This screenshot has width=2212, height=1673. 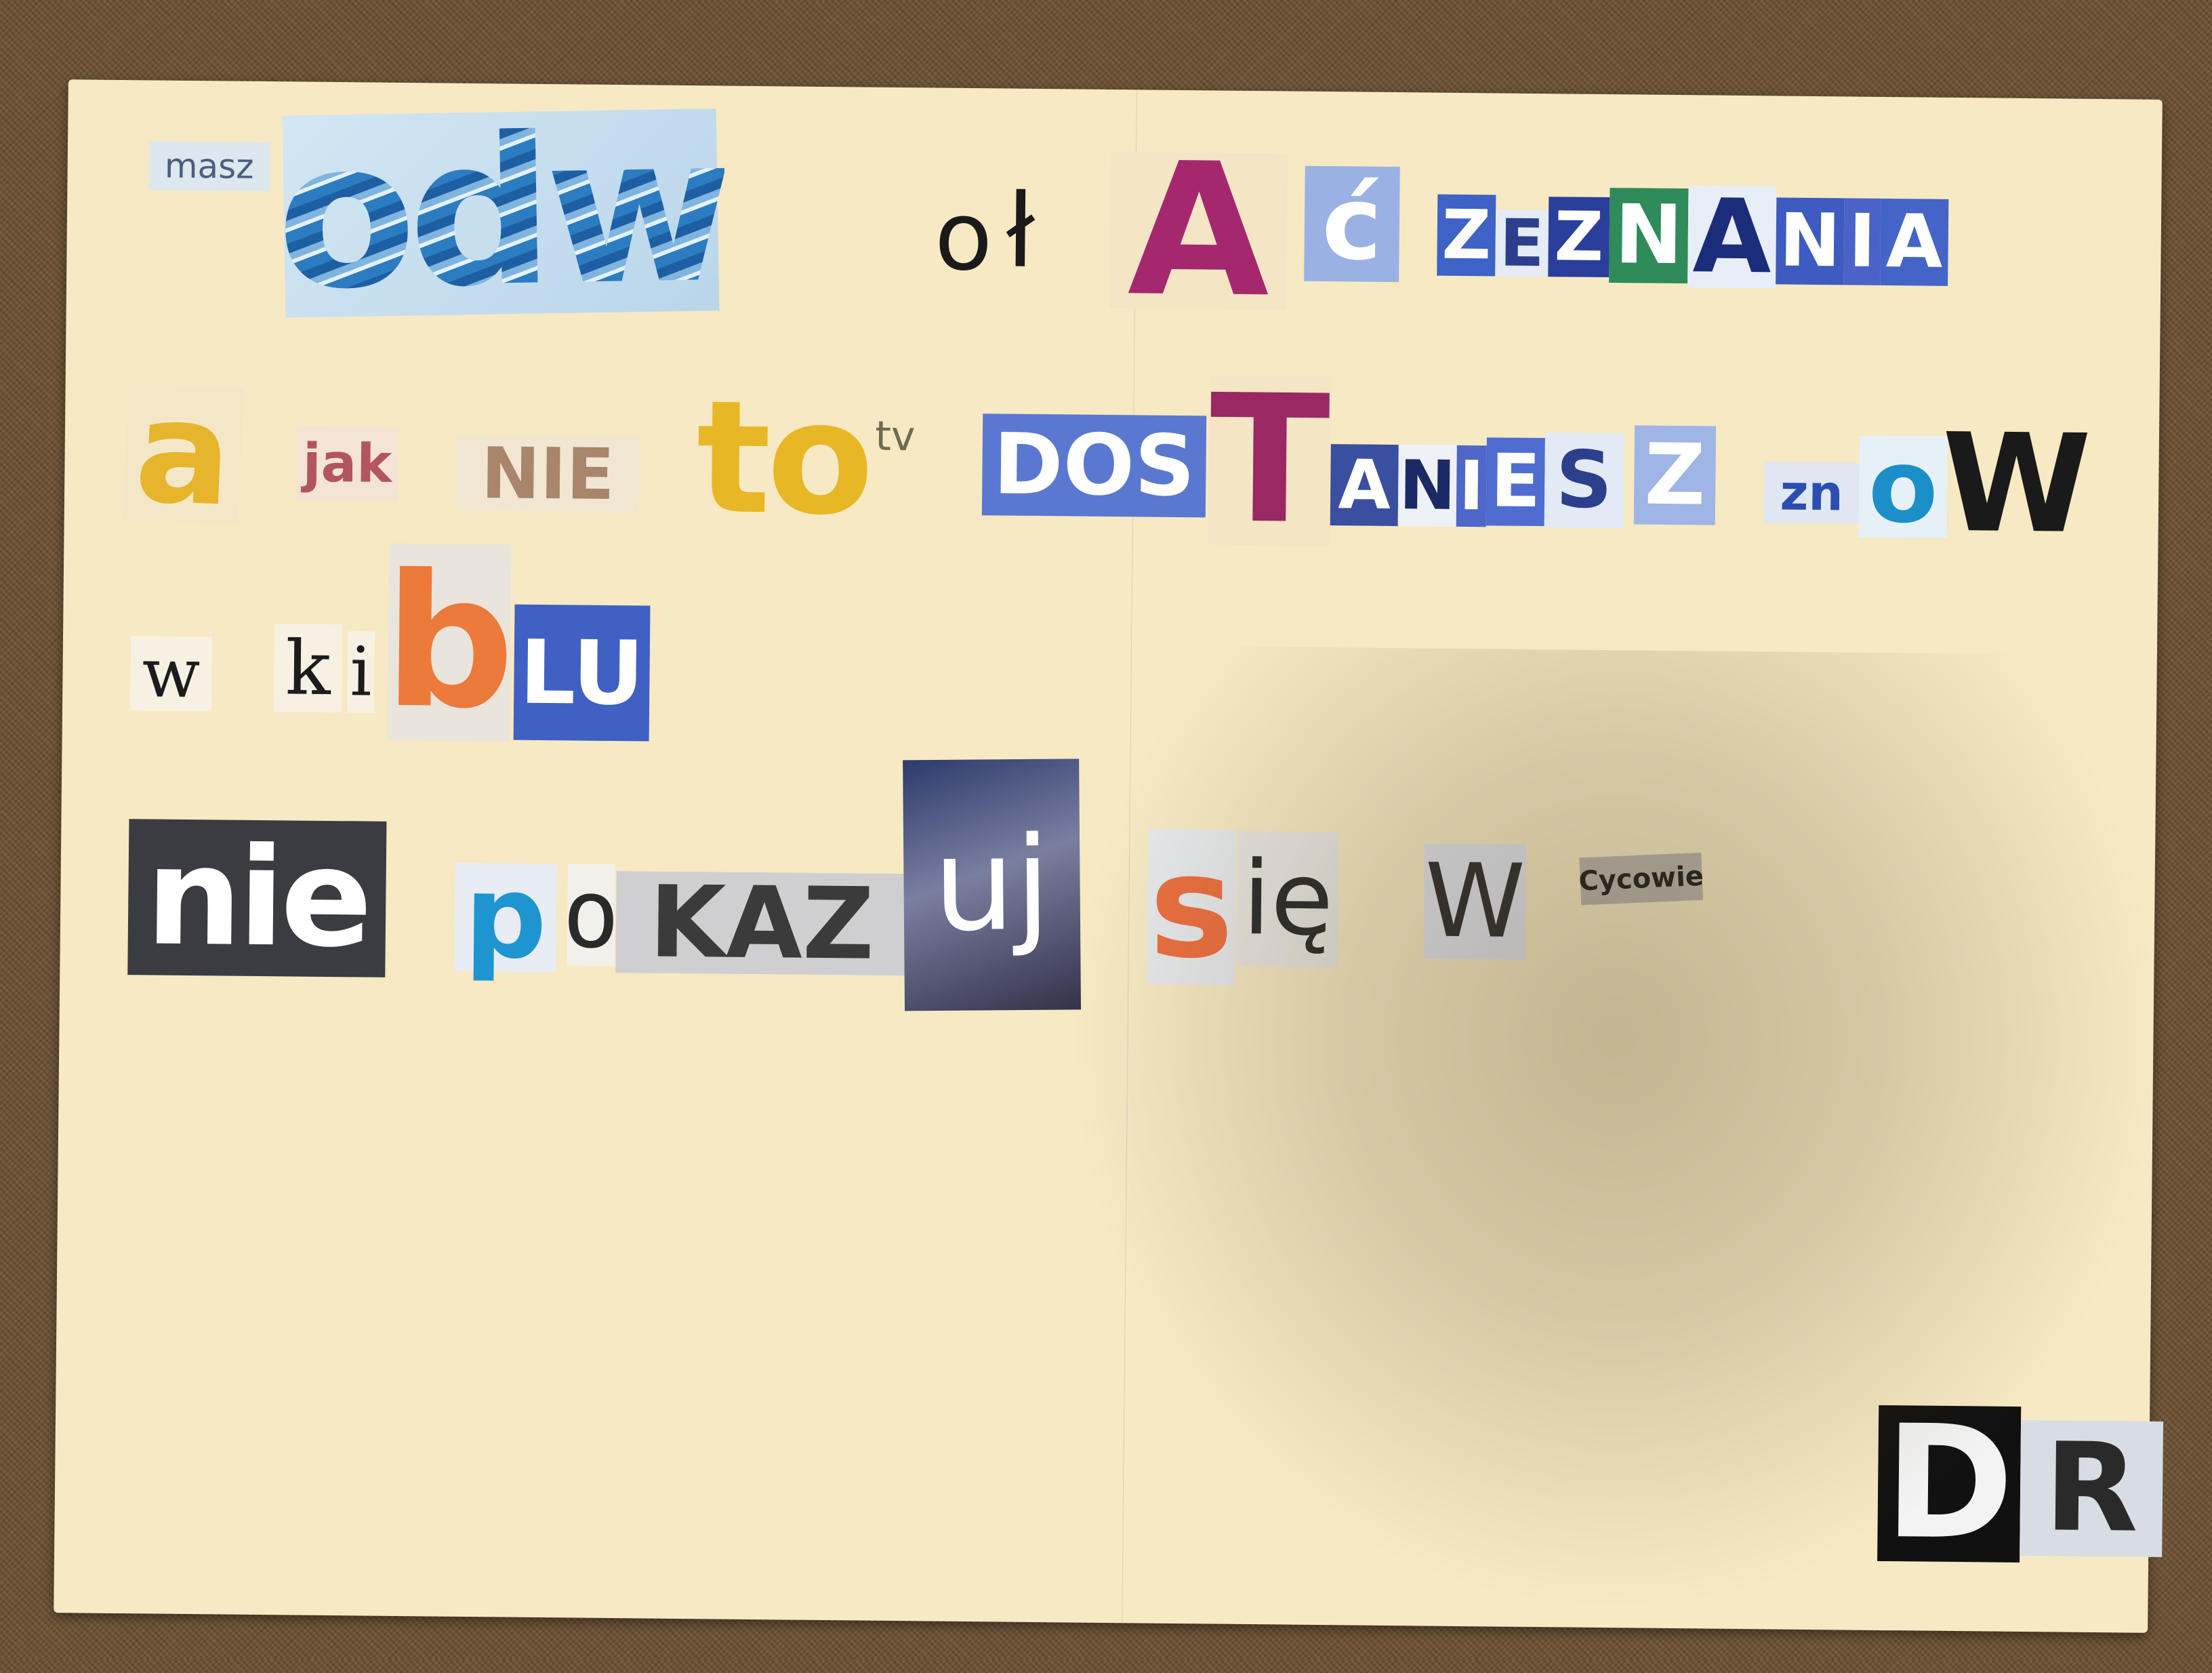 I want to click on cutout-o-thin: o, so click(x=591, y=915).